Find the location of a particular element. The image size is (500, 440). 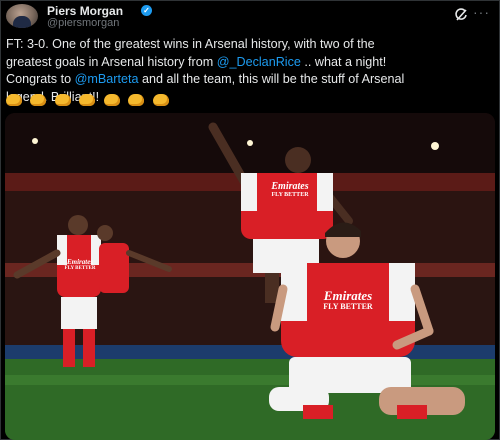

grok-icon is located at coordinates (461, 15).